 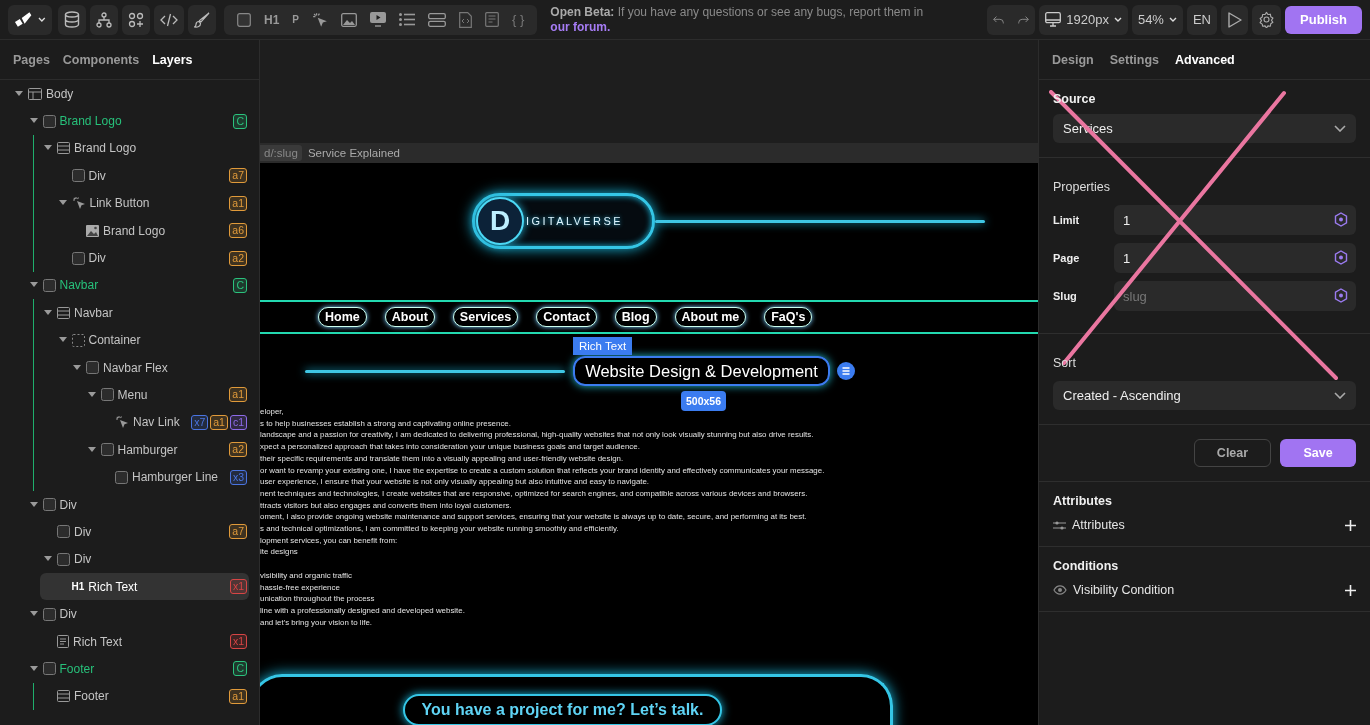 What do you see at coordinates (30, 19) in the screenshot?
I see `logo-menu-button` at bounding box center [30, 19].